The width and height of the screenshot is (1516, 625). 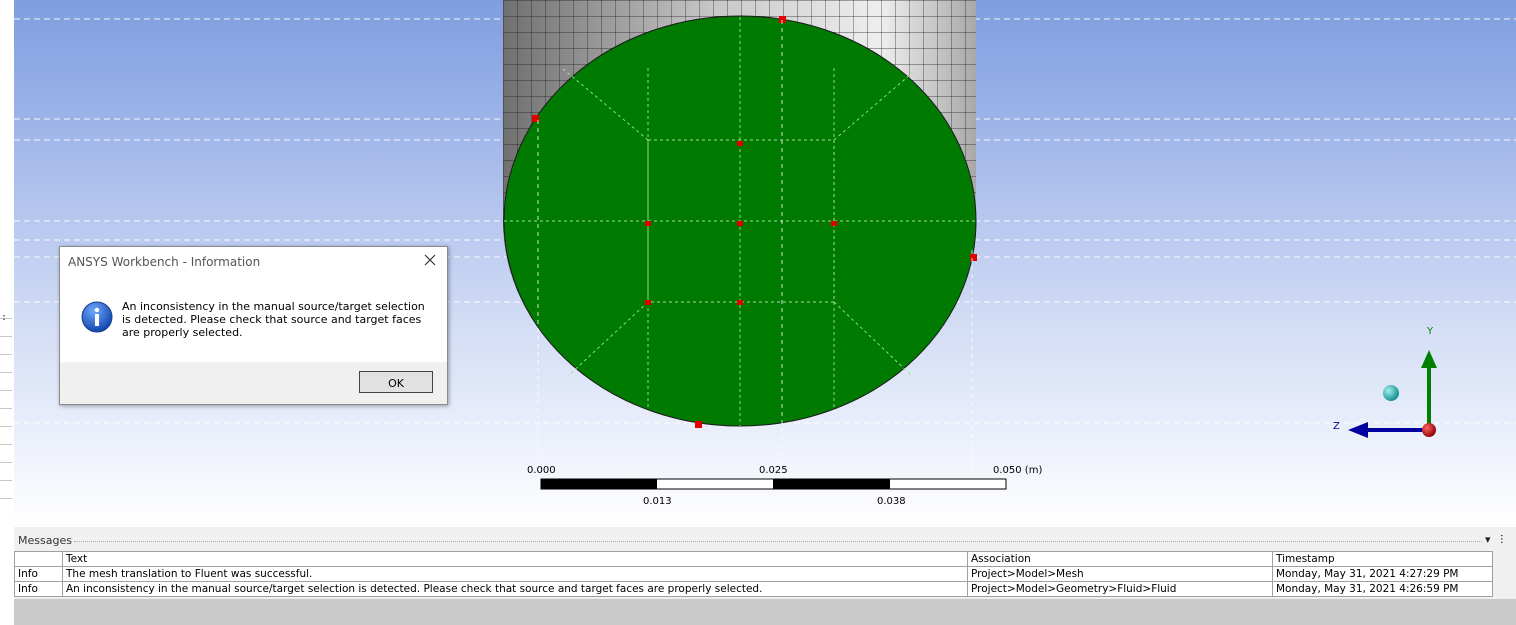 What do you see at coordinates (1382, 589) in the screenshot?
I see `message-timestamp: Monday, May 31, 2021 4:26:59 PM` at bounding box center [1382, 589].